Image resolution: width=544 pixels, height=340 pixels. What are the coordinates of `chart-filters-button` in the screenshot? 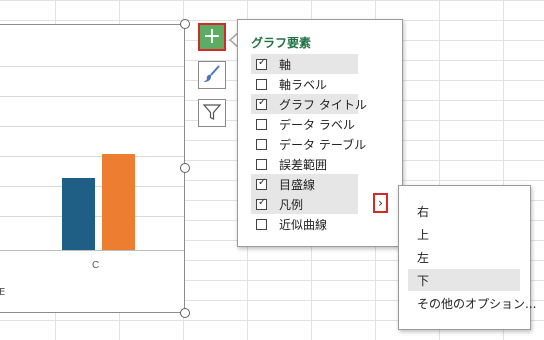 It's located at (212, 113).